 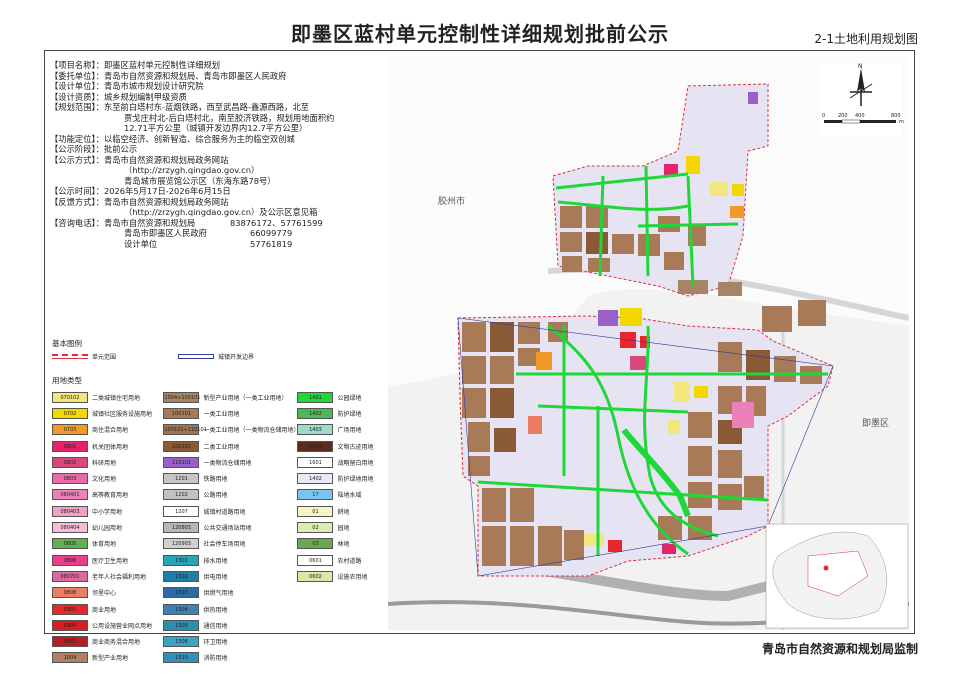 I want to click on legend-swatch: 0805, so click(x=70, y=544).